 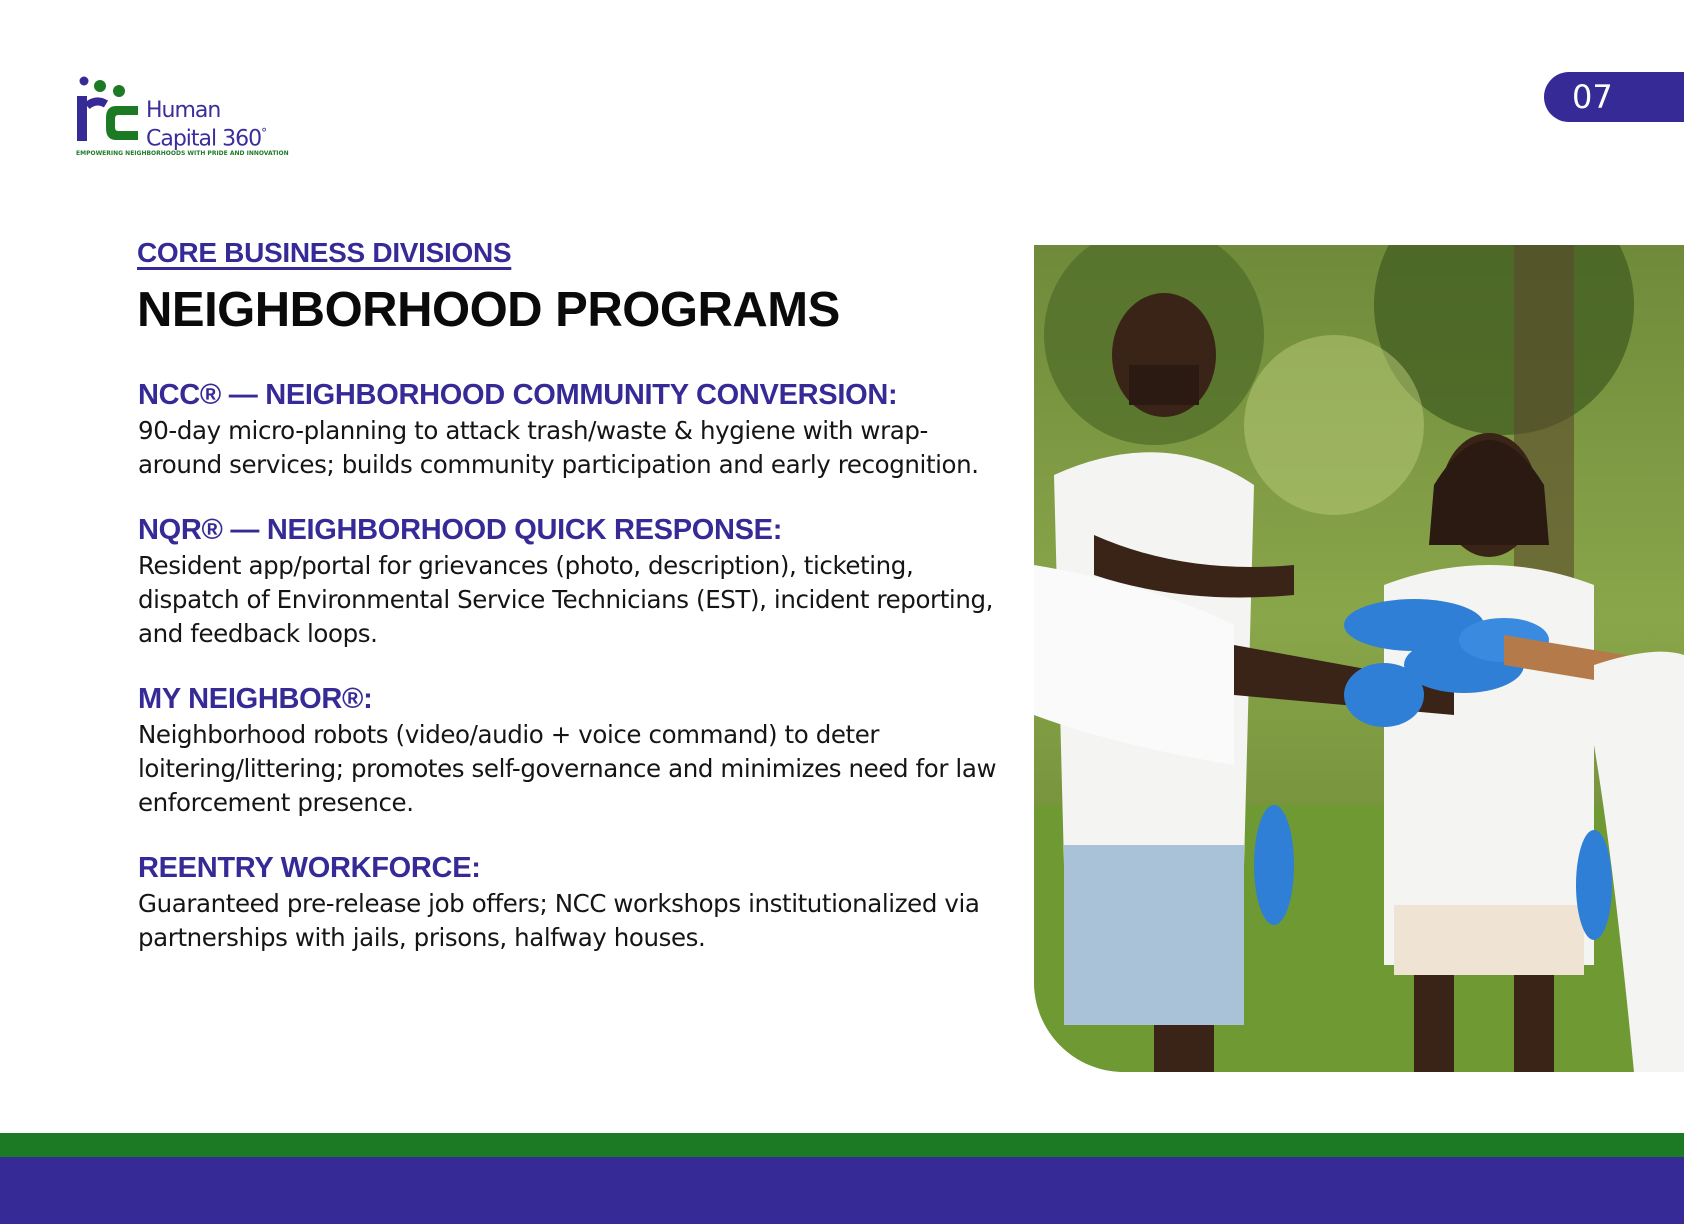 What do you see at coordinates (255, 699) in the screenshot?
I see `program-heading: MY NEIGHBOR®:` at bounding box center [255, 699].